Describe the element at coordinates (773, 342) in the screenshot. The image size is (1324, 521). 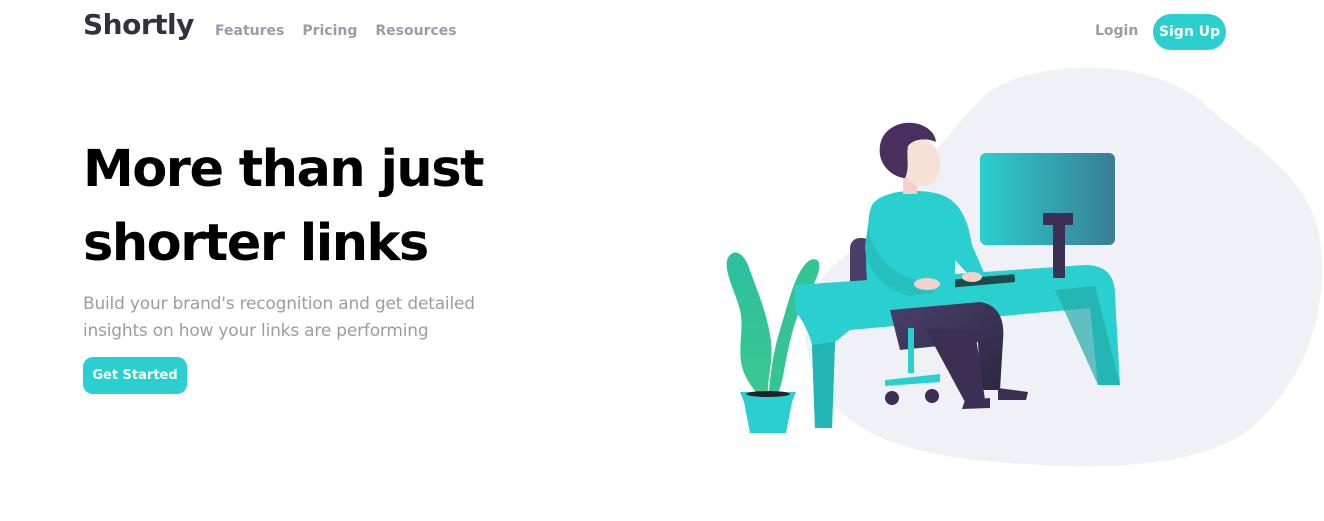
I see `plant-icon` at that location.